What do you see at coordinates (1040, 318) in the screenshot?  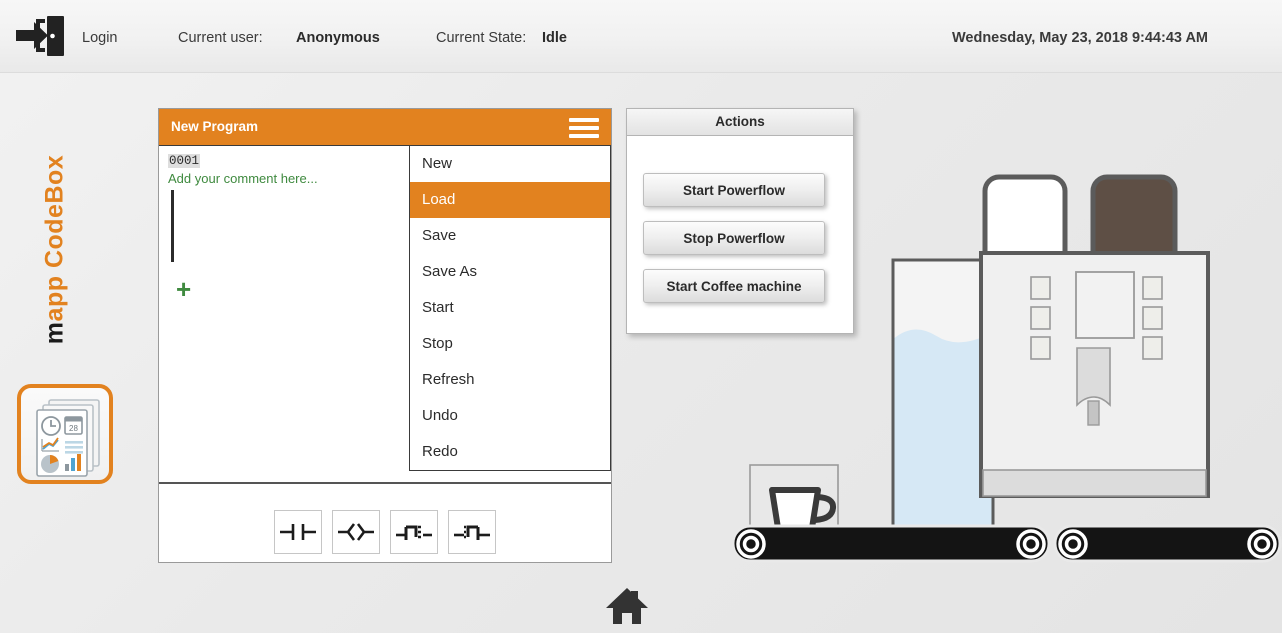 I see `machine-button-l2` at bounding box center [1040, 318].